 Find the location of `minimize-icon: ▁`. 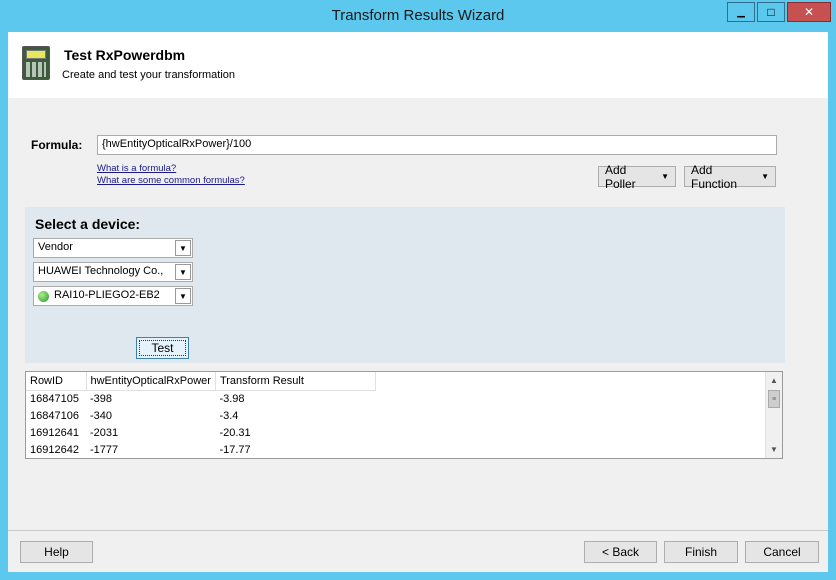

minimize-icon: ▁ is located at coordinates (741, 12).